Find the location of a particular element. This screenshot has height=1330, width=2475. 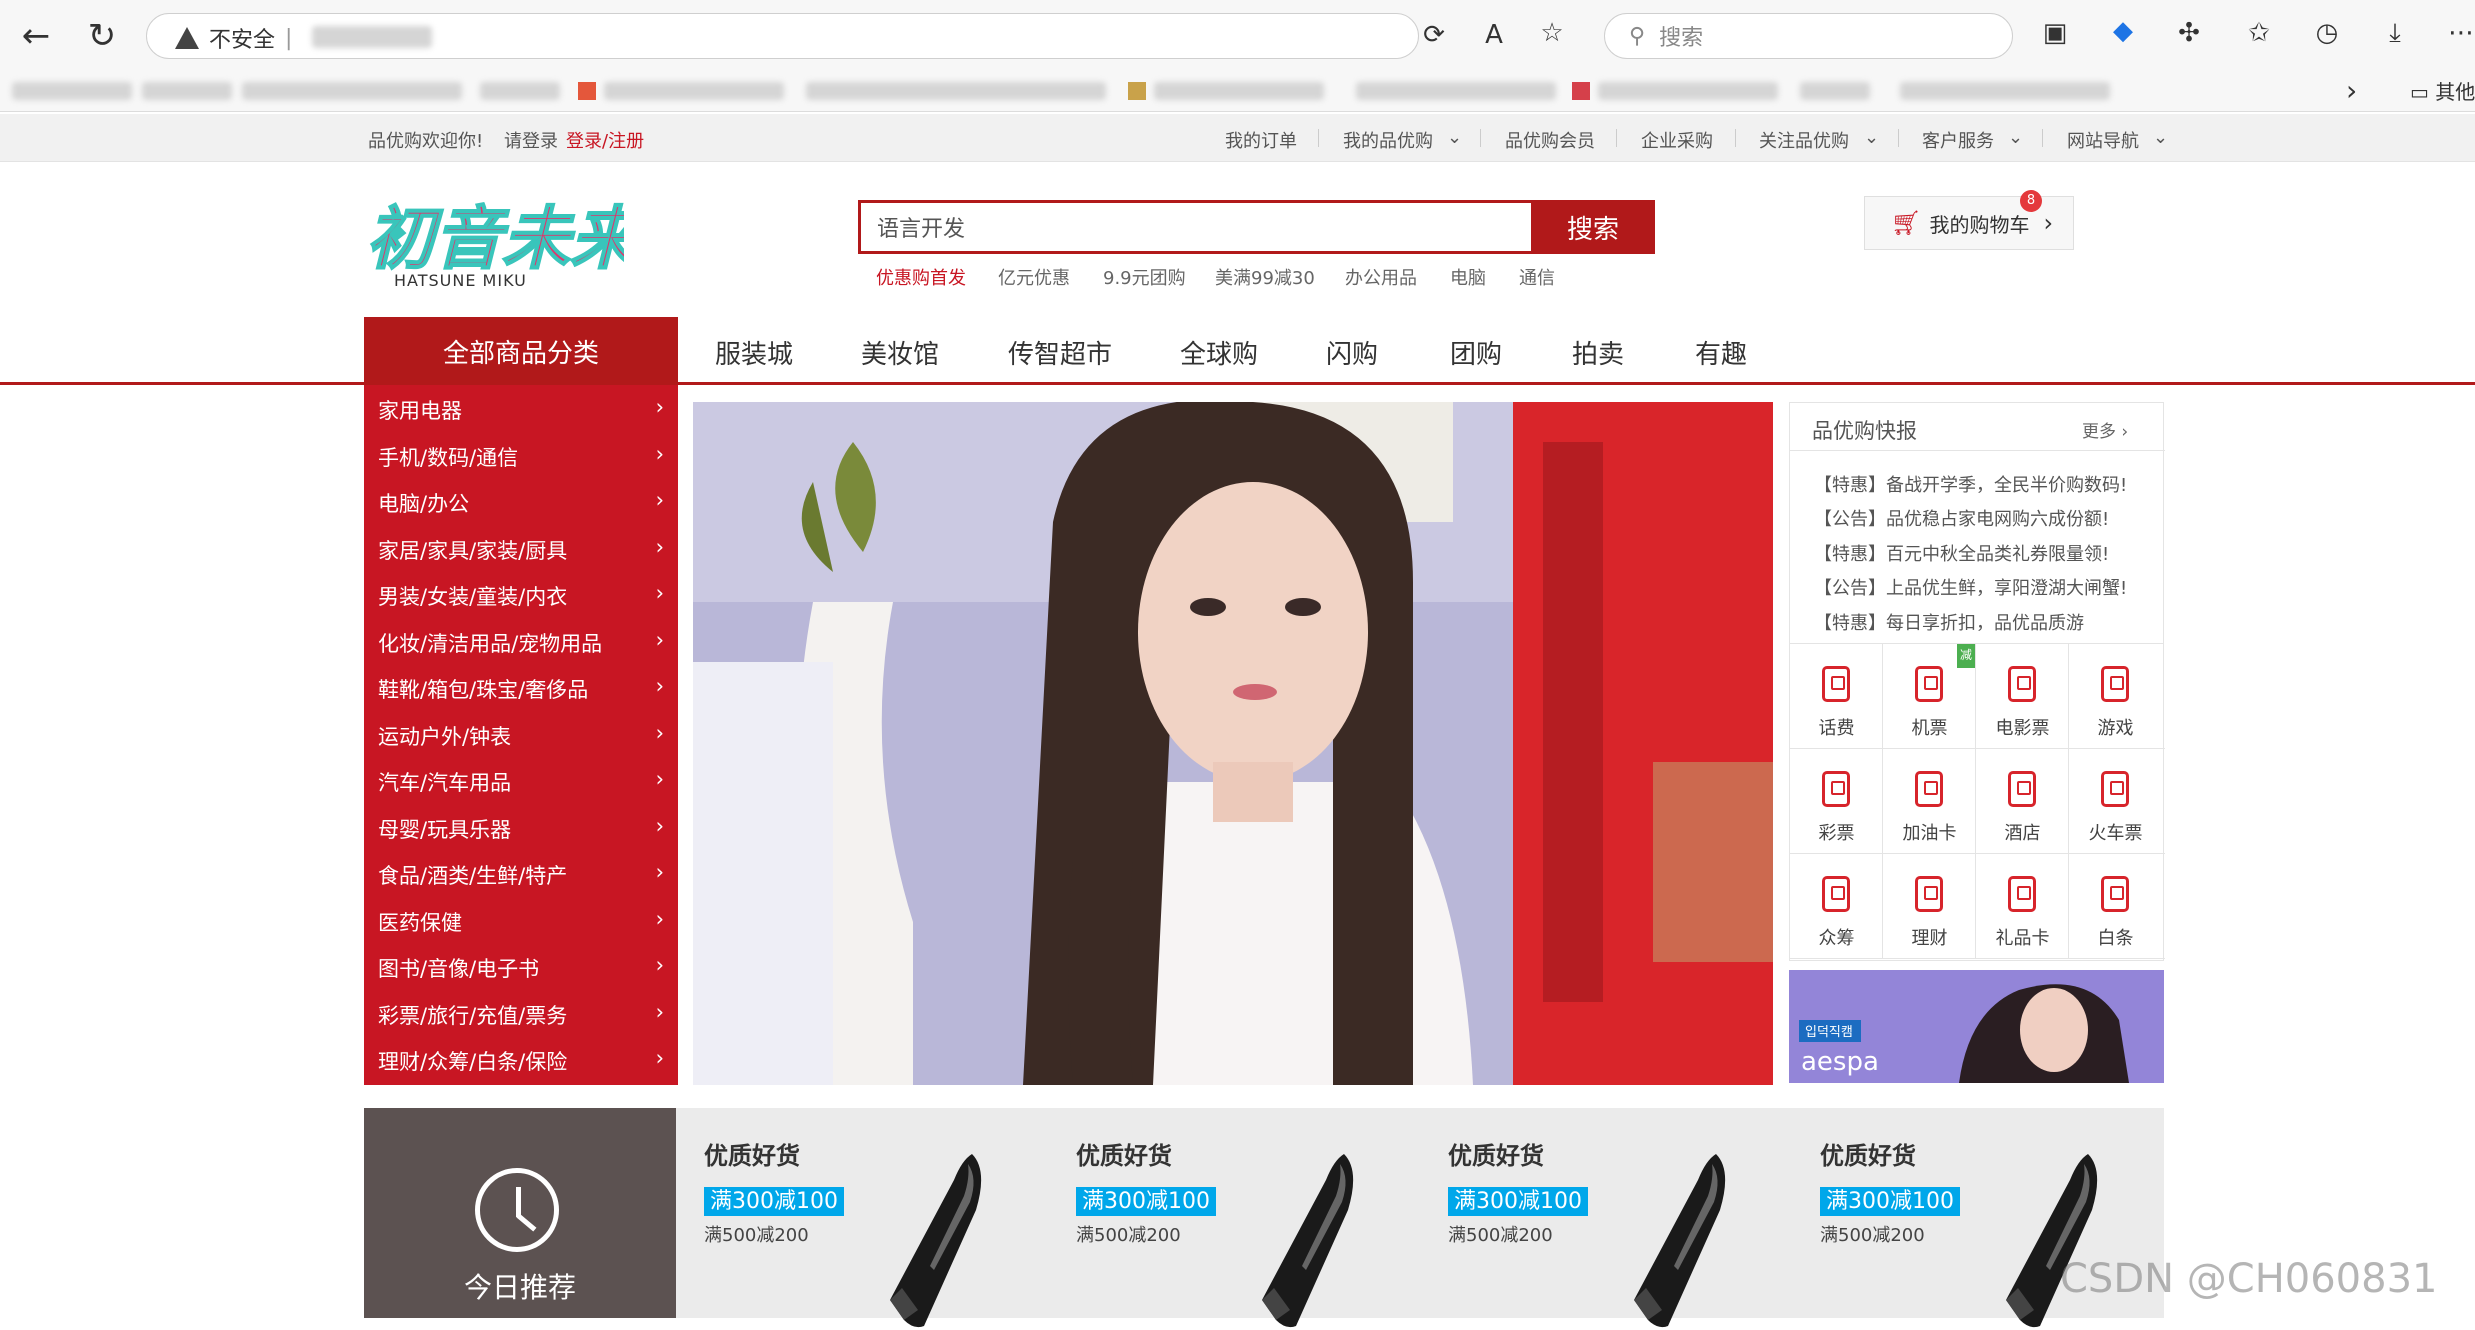

nav-fun: 有趣 is located at coordinates (1721, 352).